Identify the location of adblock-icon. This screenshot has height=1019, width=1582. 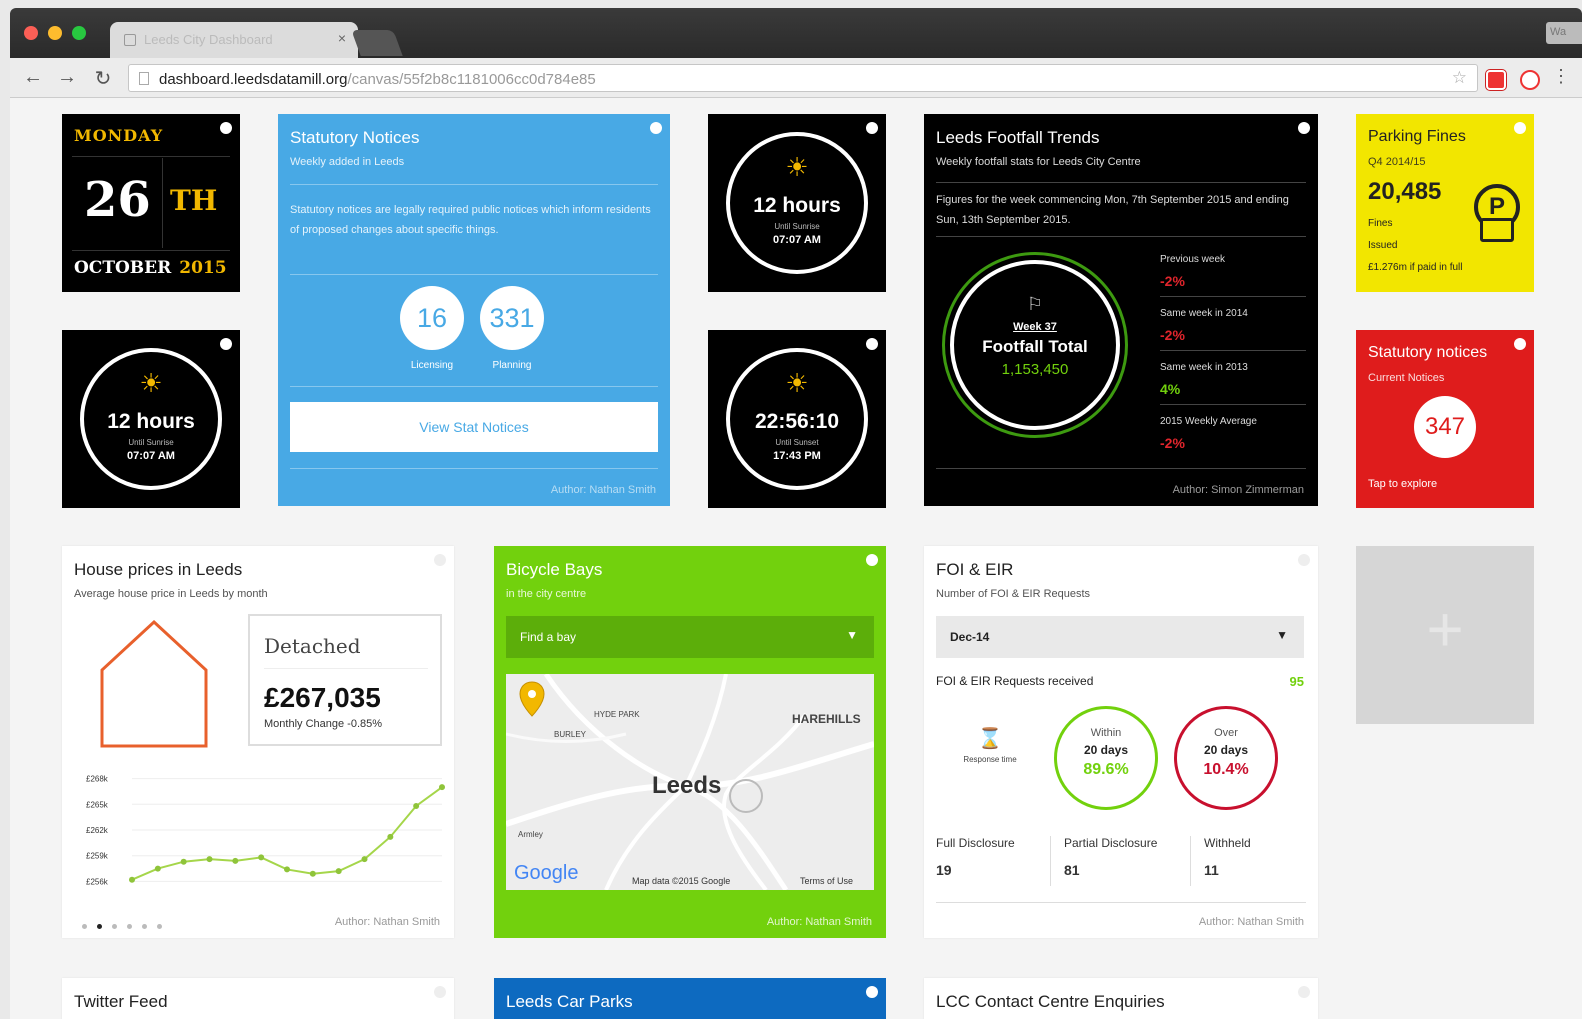
(1530, 80).